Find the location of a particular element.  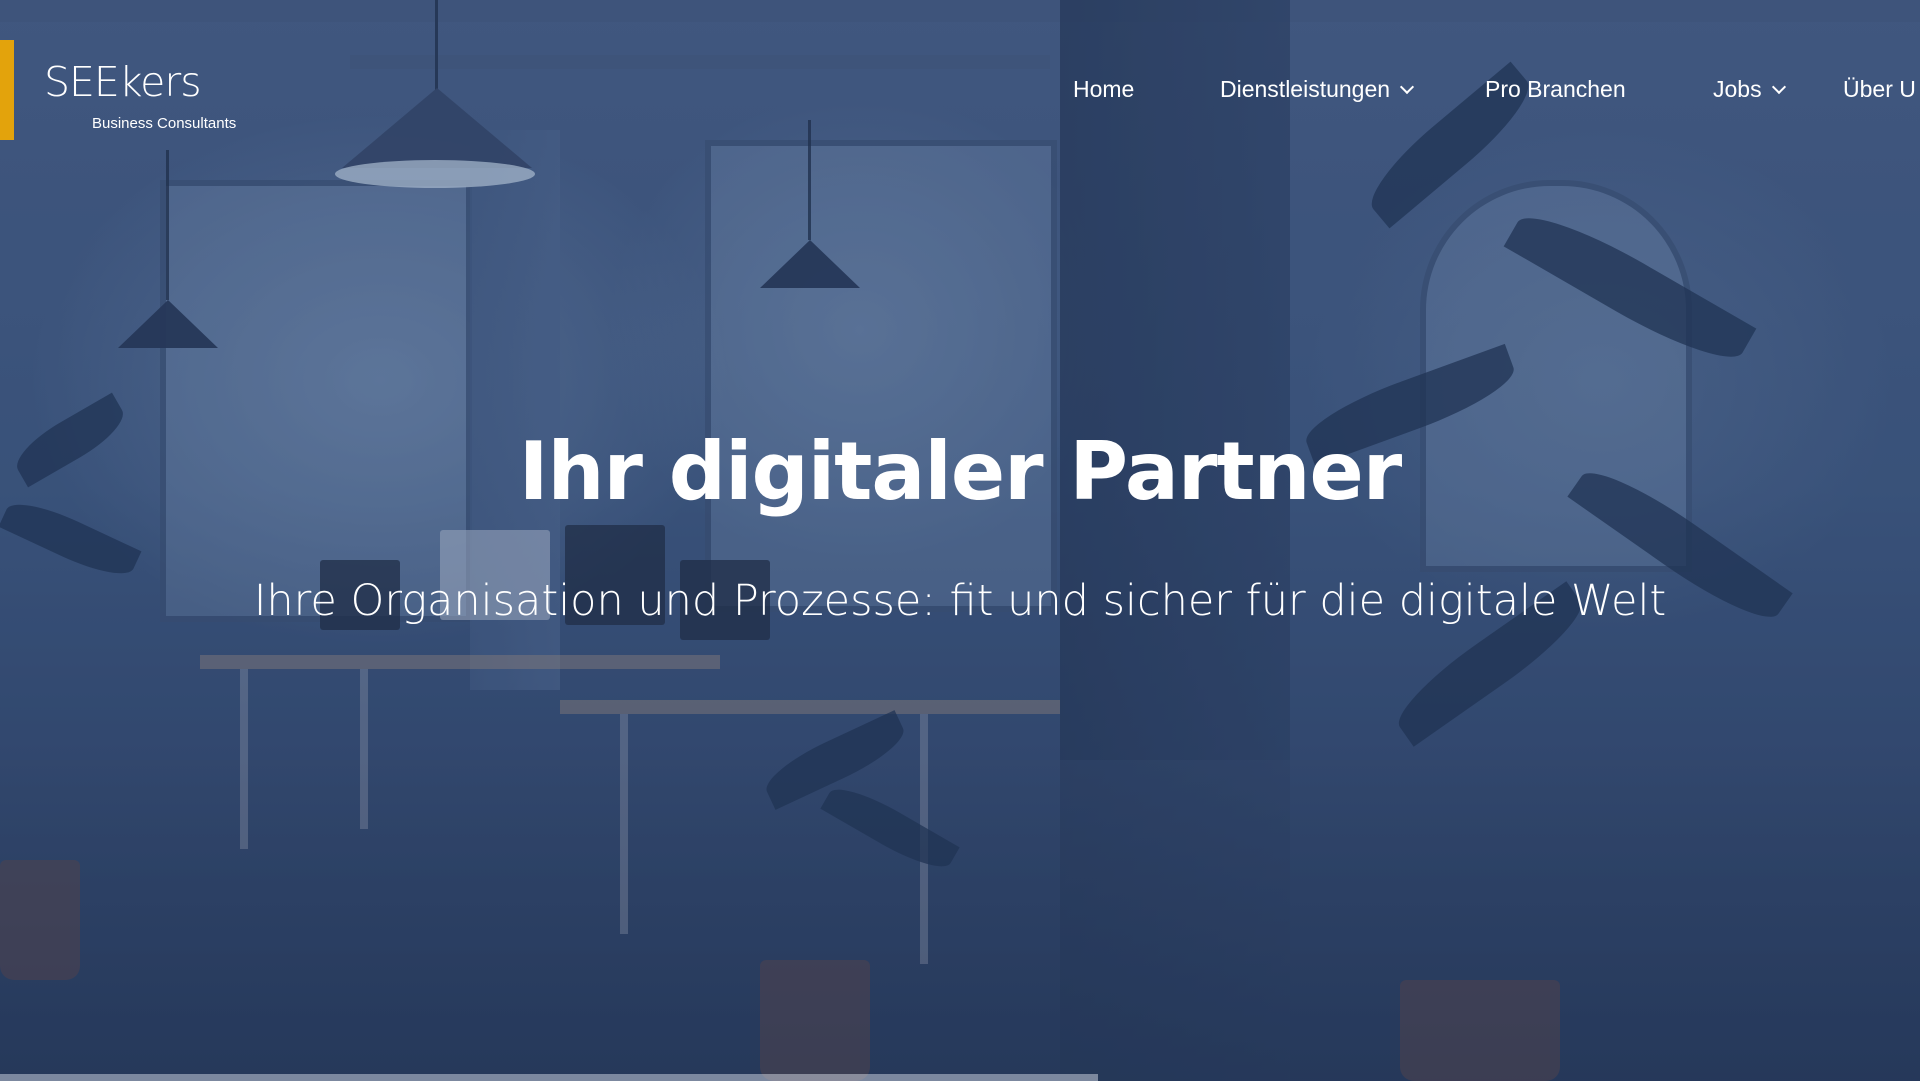

bottom-strip is located at coordinates (549, 1077).